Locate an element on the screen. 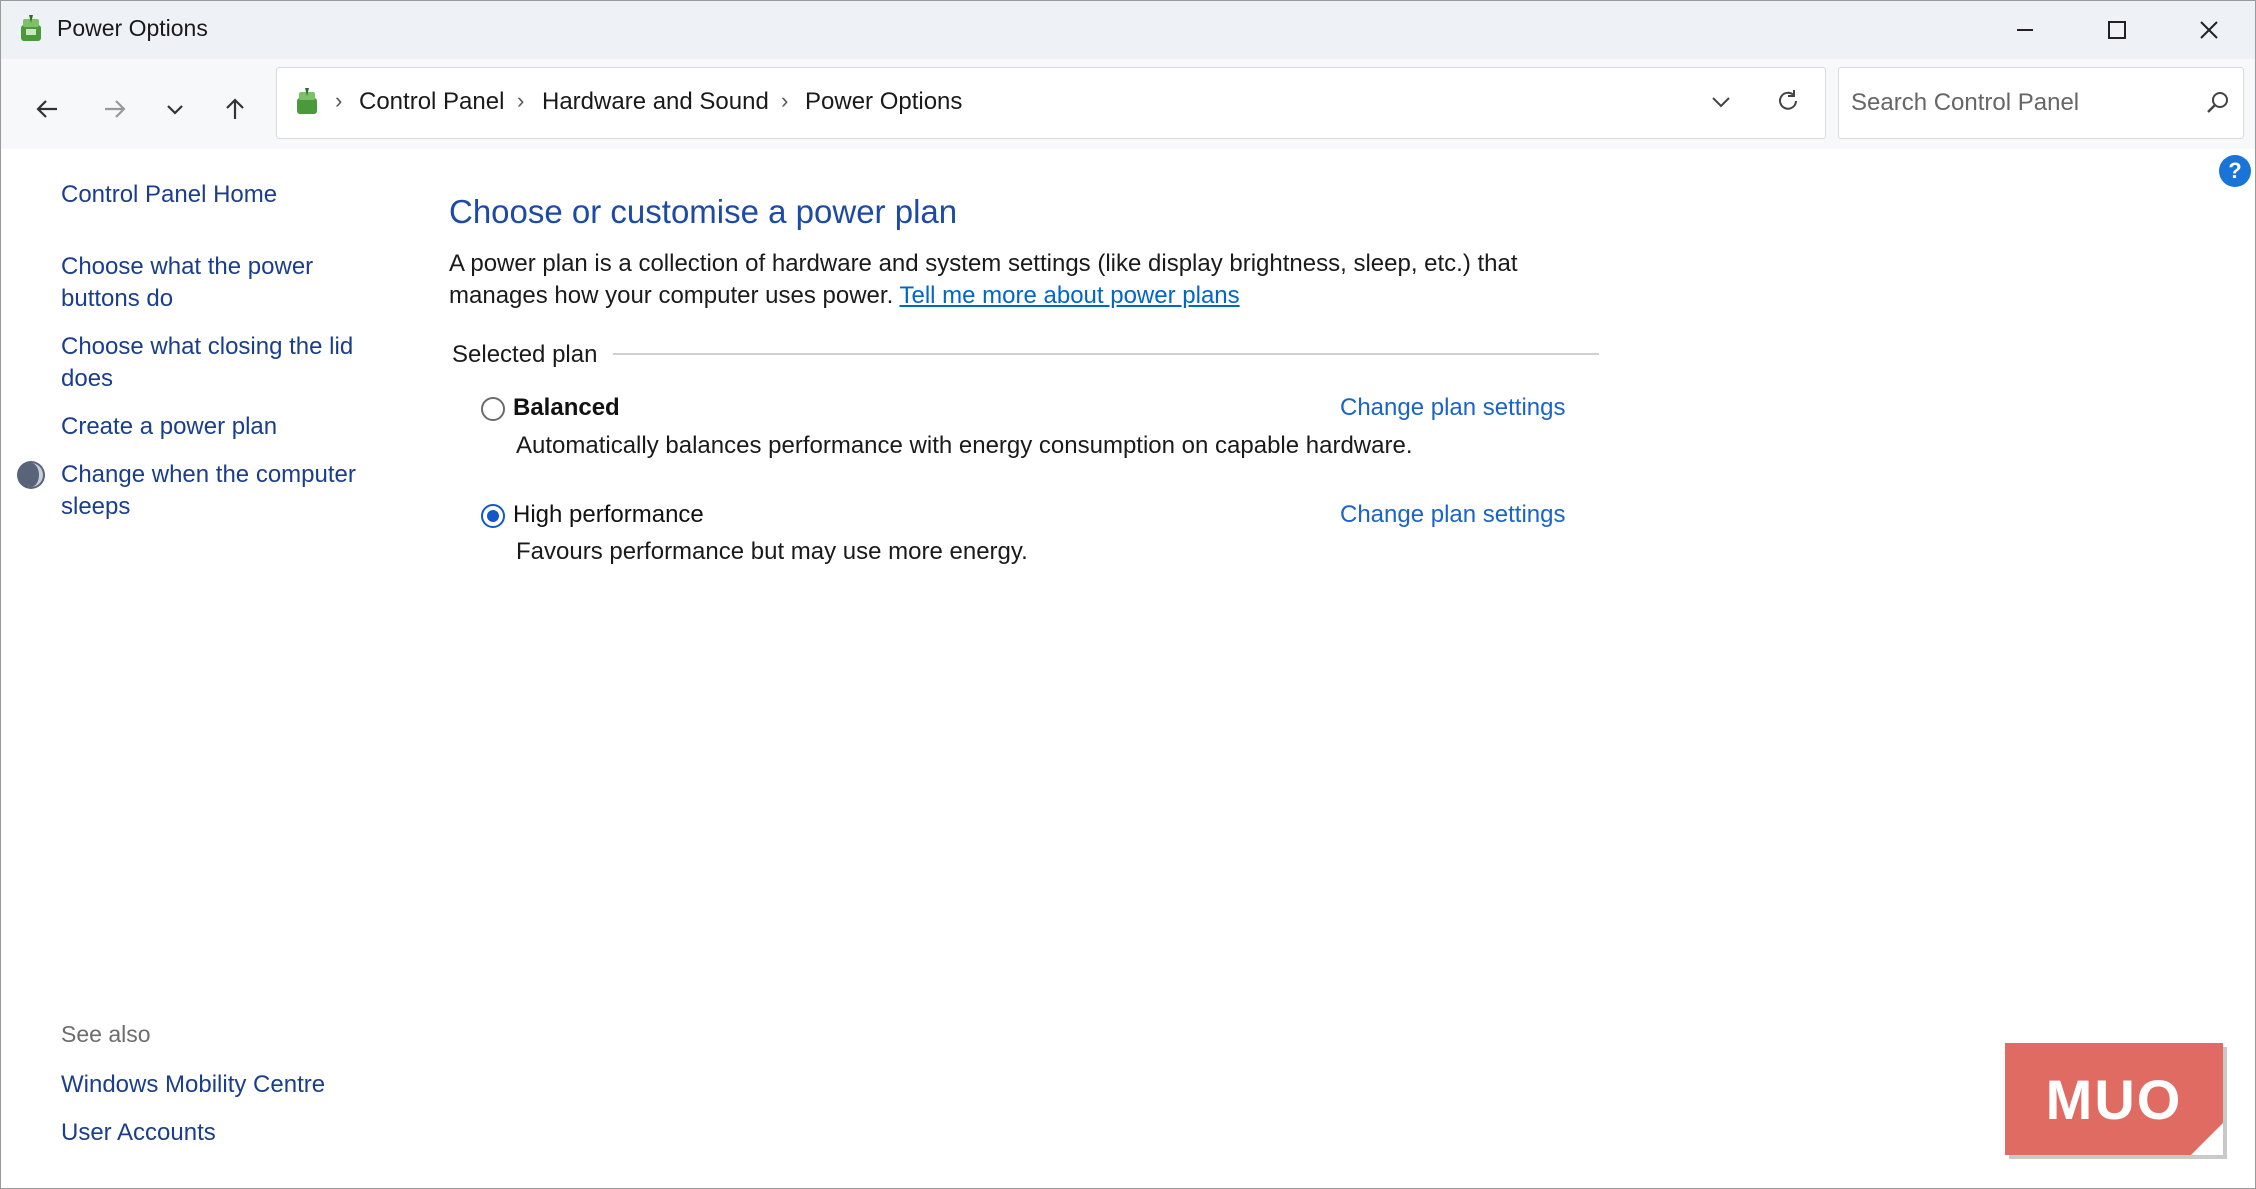 The image size is (2256, 1189). high-performance-change-plan-settings-link: Change plan settings is located at coordinates (1453, 515).